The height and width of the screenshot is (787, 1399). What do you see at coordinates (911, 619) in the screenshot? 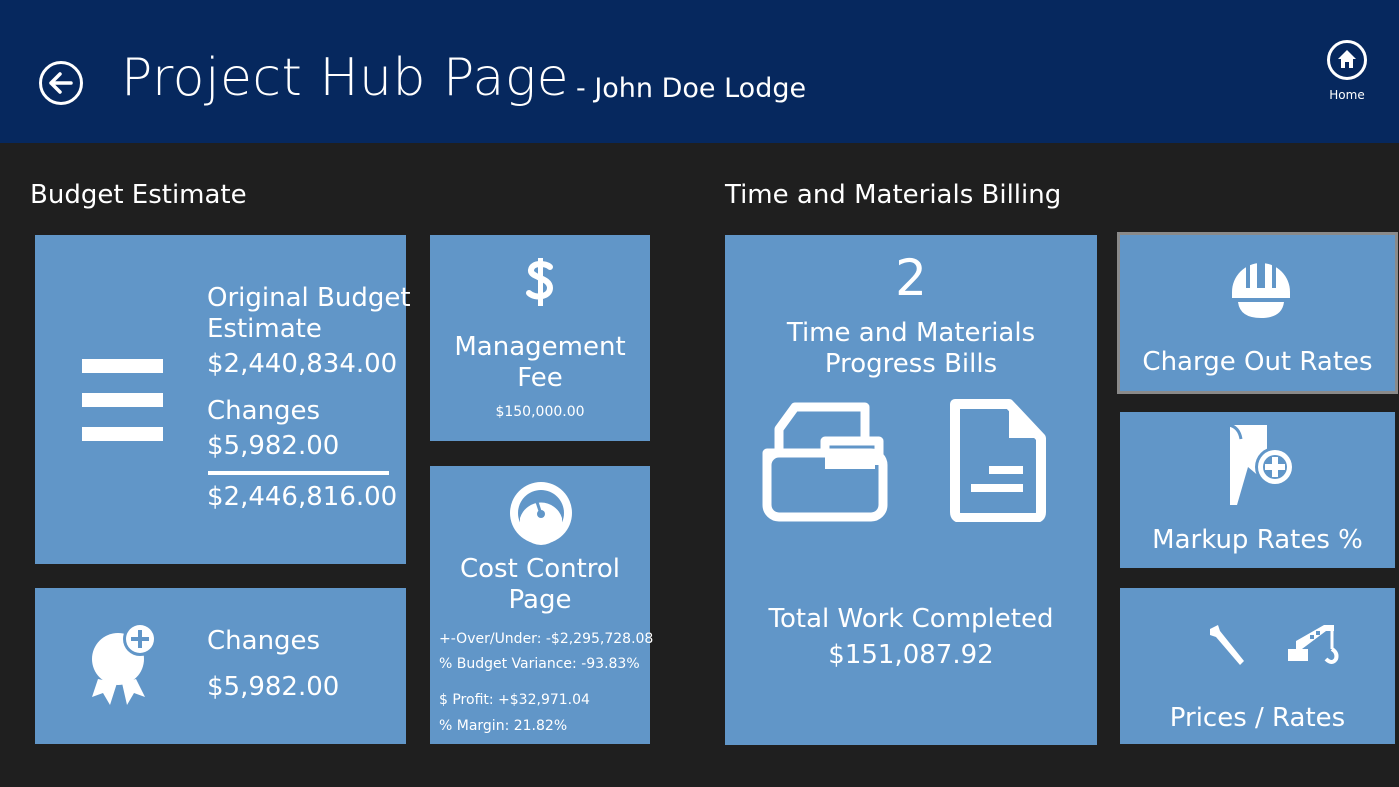
I see `total-work-label: Total Work Completed` at bounding box center [911, 619].